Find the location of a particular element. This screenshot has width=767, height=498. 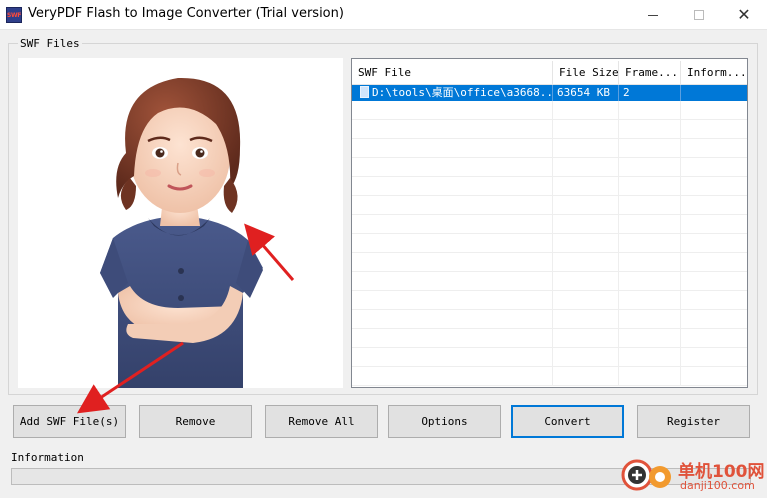

minimize-icon is located at coordinates (653, 15).